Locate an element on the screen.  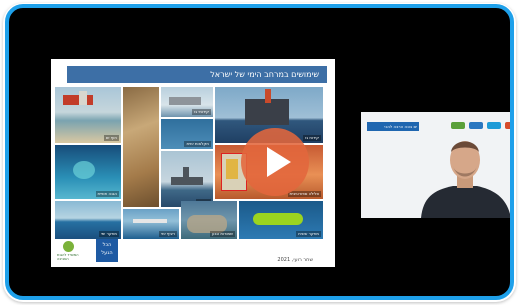
photo-pier: רציף ימי is located at coordinates (151, 224).